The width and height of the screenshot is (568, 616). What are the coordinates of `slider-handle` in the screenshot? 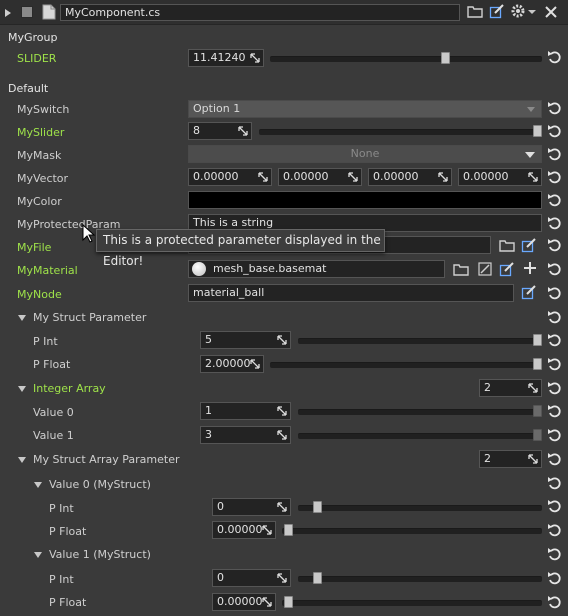 It's located at (445, 58).